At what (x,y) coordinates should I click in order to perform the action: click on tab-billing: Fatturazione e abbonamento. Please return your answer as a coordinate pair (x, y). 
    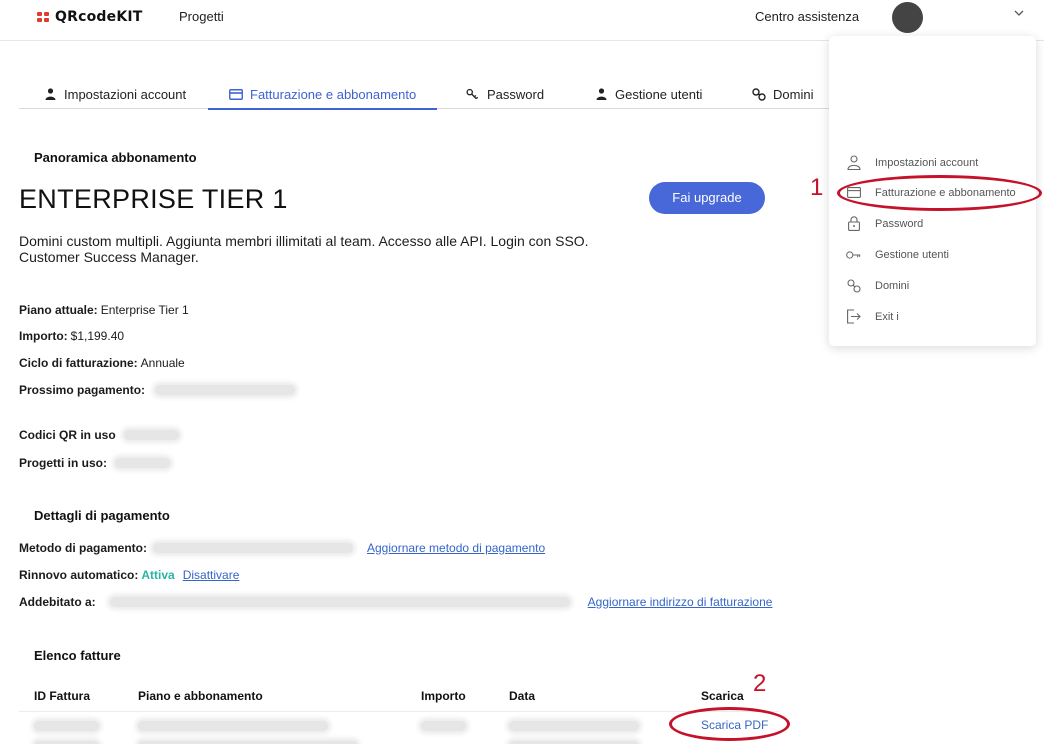
    Looking at the image, I should click on (322, 94).